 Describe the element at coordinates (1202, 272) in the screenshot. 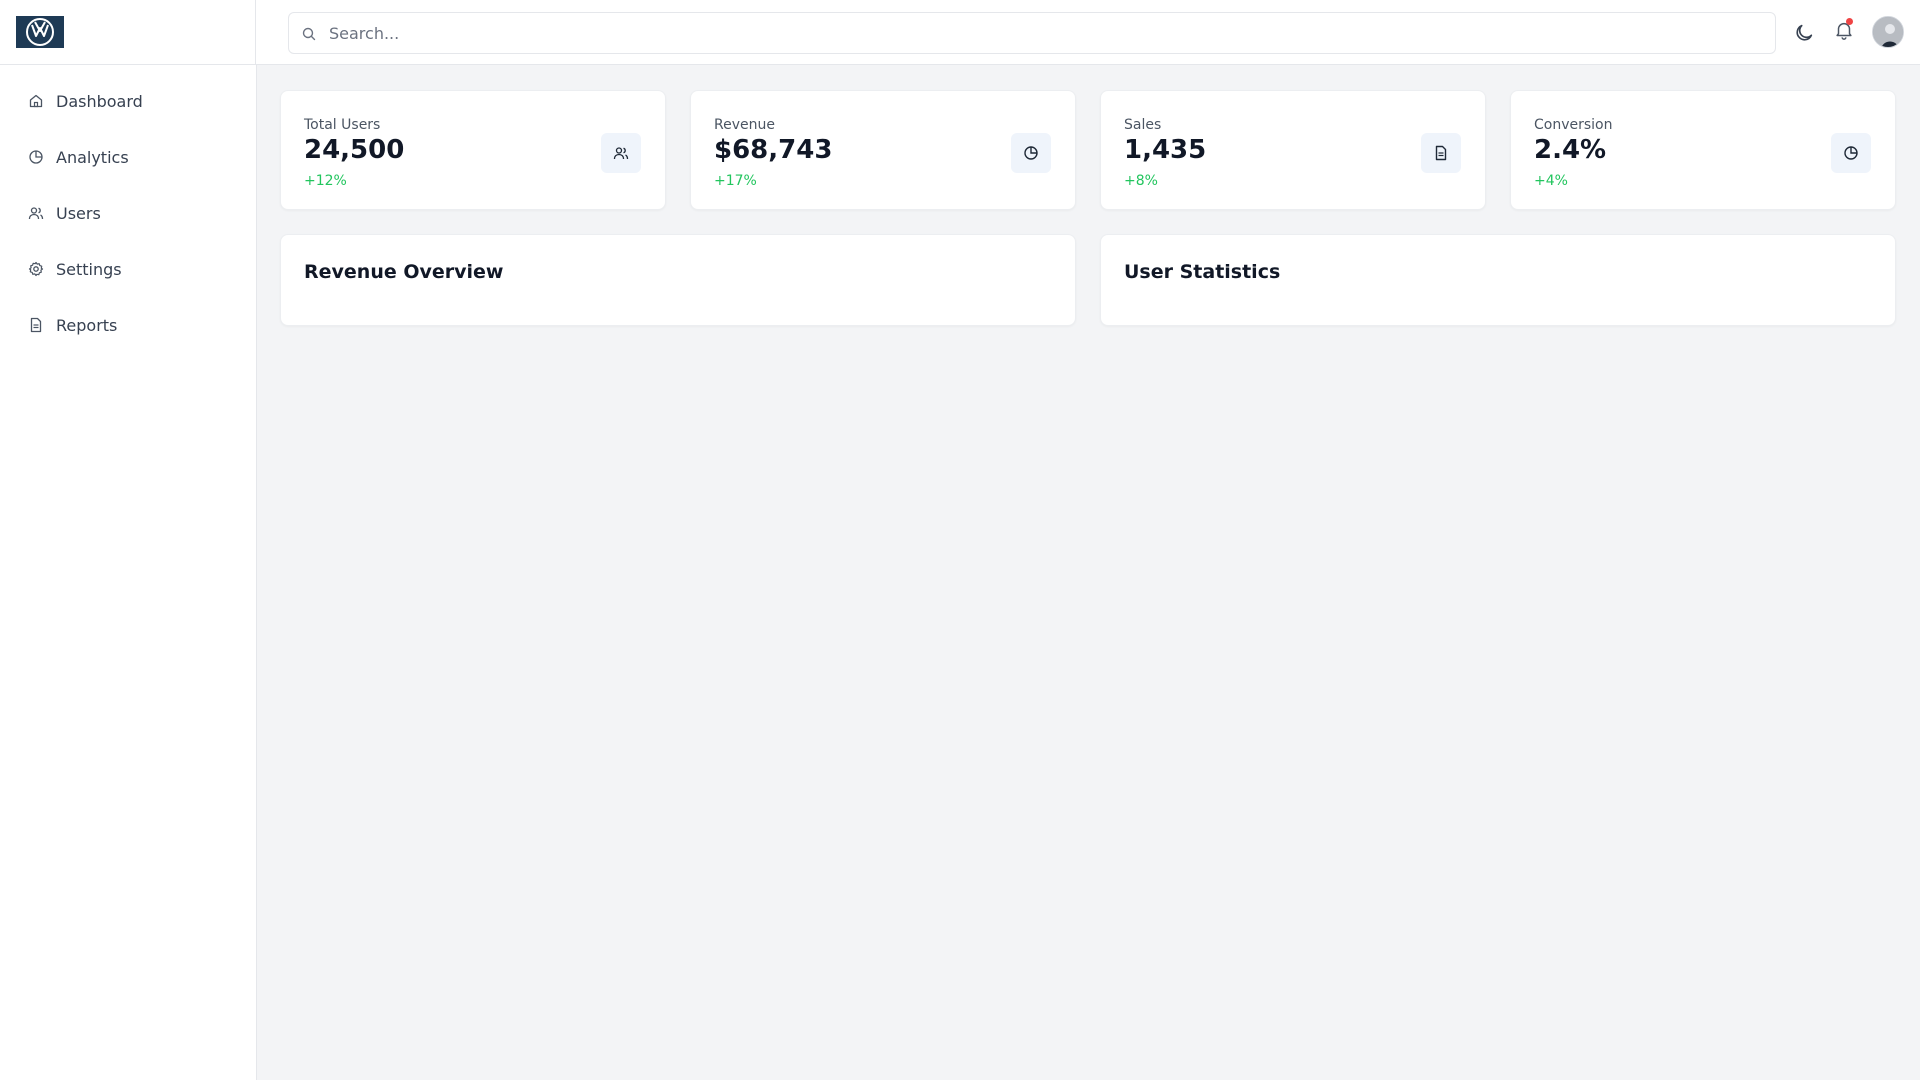

I see `panel-title: User Statistics` at that location.